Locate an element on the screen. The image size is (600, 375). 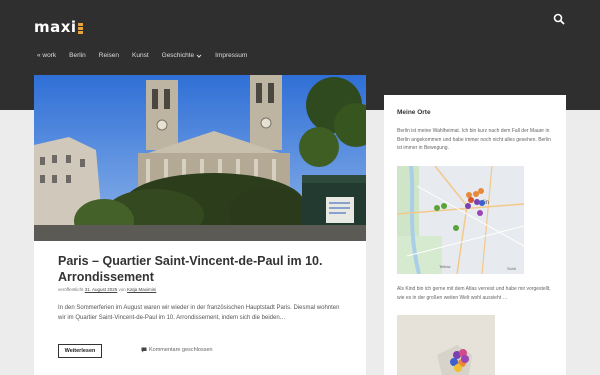
map1-east-label: Schö is located at coordinates (512, 268).